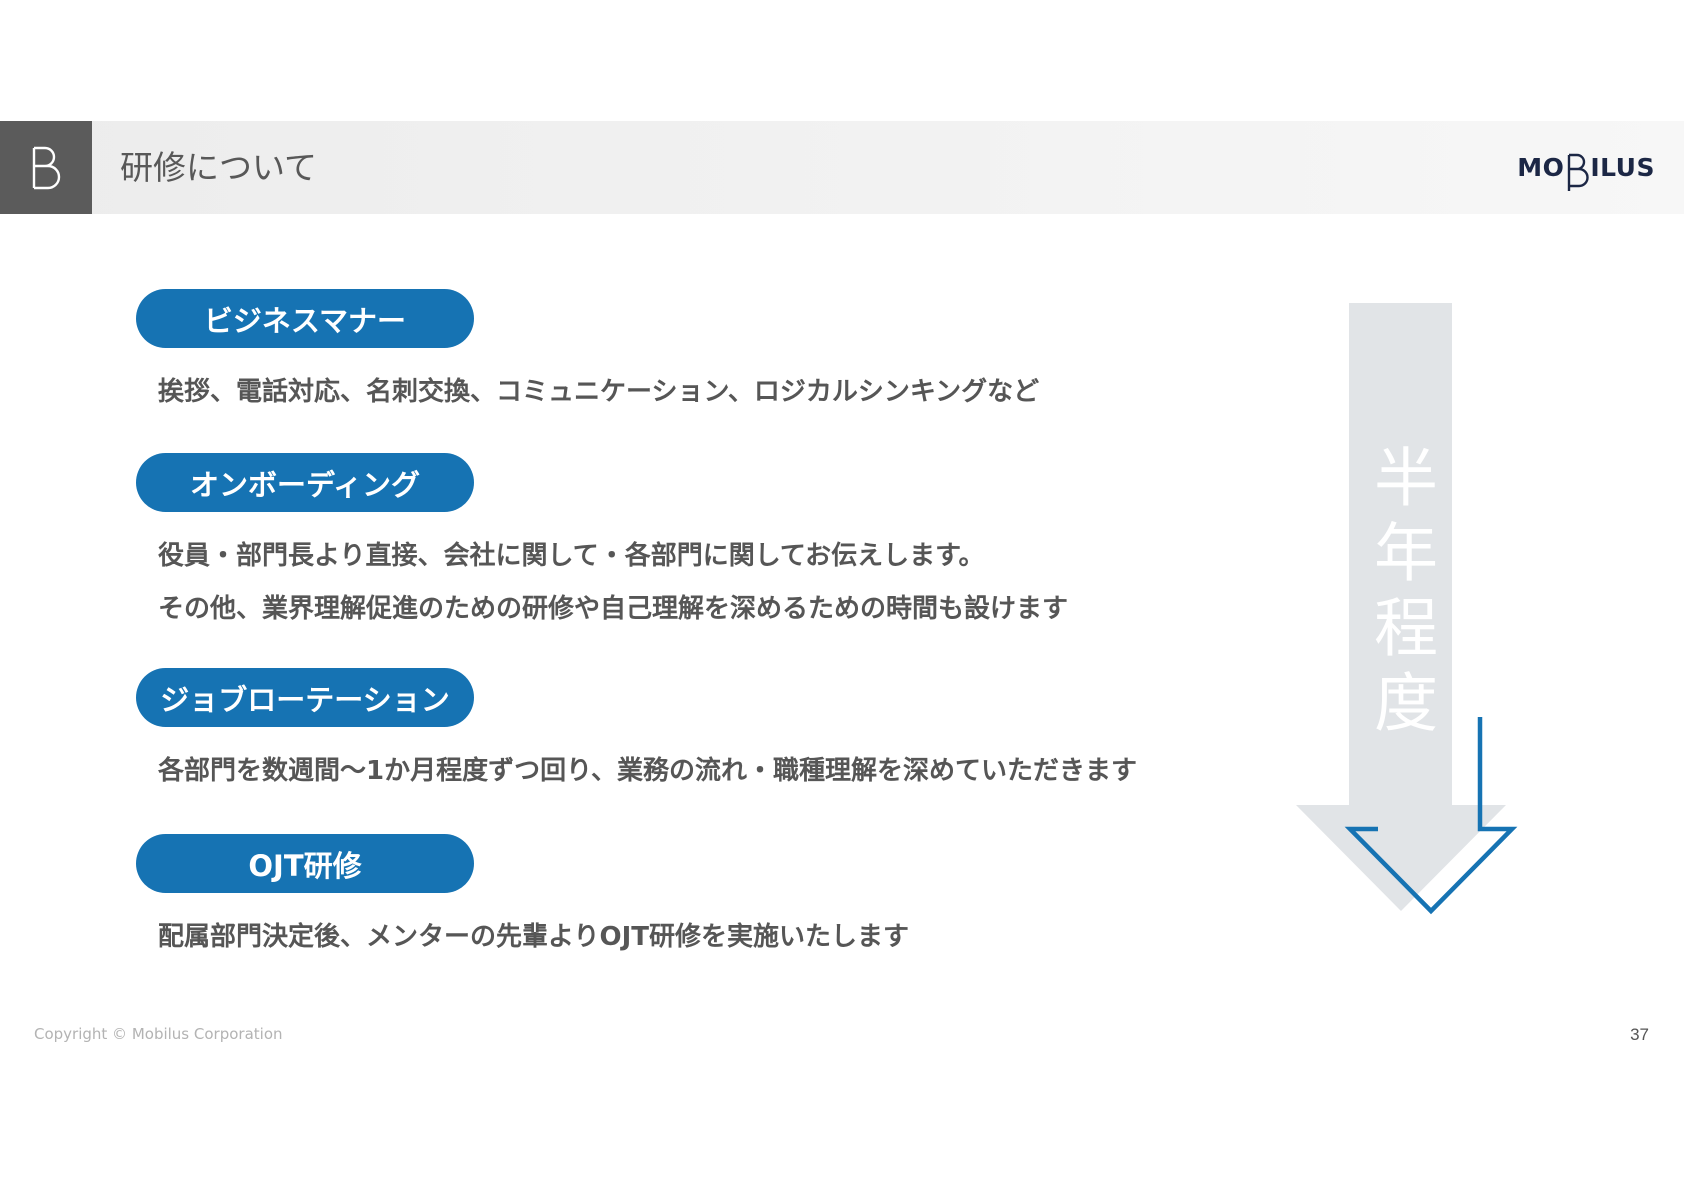  I want to click on mobilus-logo: MO ILUS, so click(1586, 167).